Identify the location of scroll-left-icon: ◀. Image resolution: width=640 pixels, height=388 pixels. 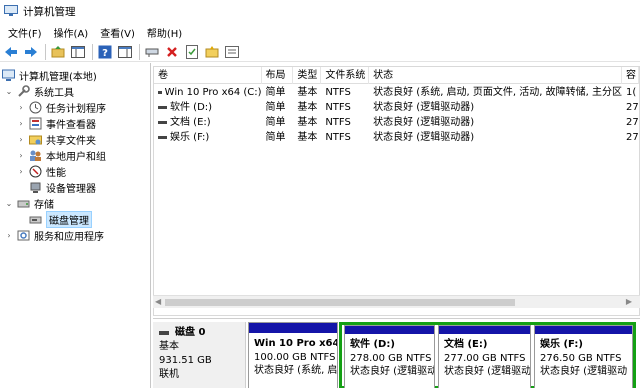
(158, 301).